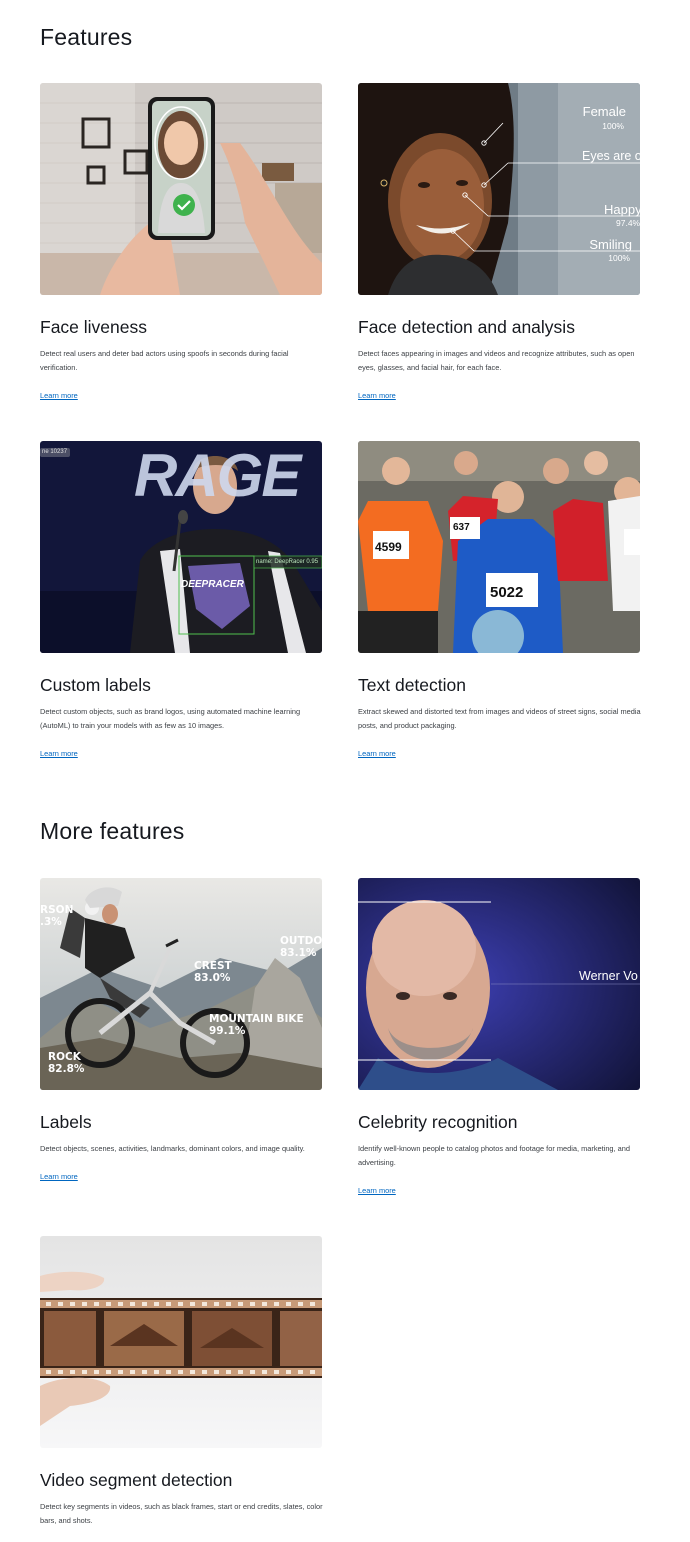 Image resolution: width=690 pixels, height=1542 pixels. What do you see at coordinates (227, 1031) in the screenshot?
I see `overlay-bike-pct: 99.1%` at bounding box center [227, 1031].